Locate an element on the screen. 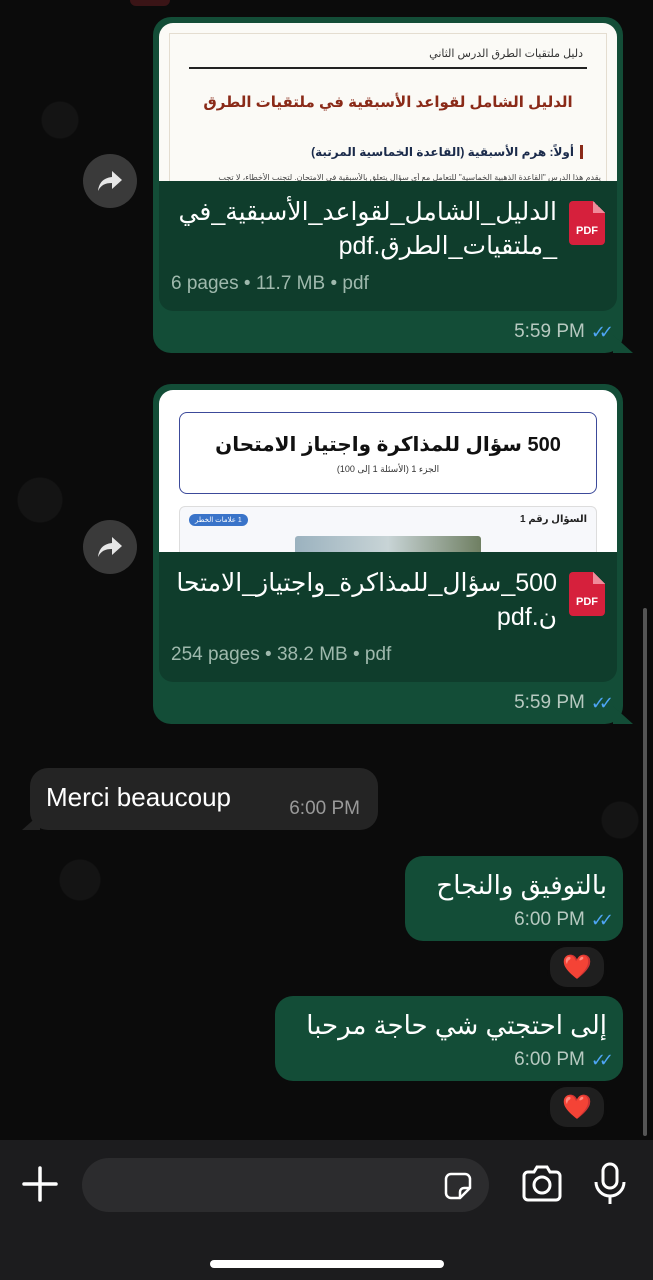 Image resolution: width=653 pixels, height=1280 pixels. document-meta: 6 pages • 11.7 MB • pdf is located at coordinates (270, 283).